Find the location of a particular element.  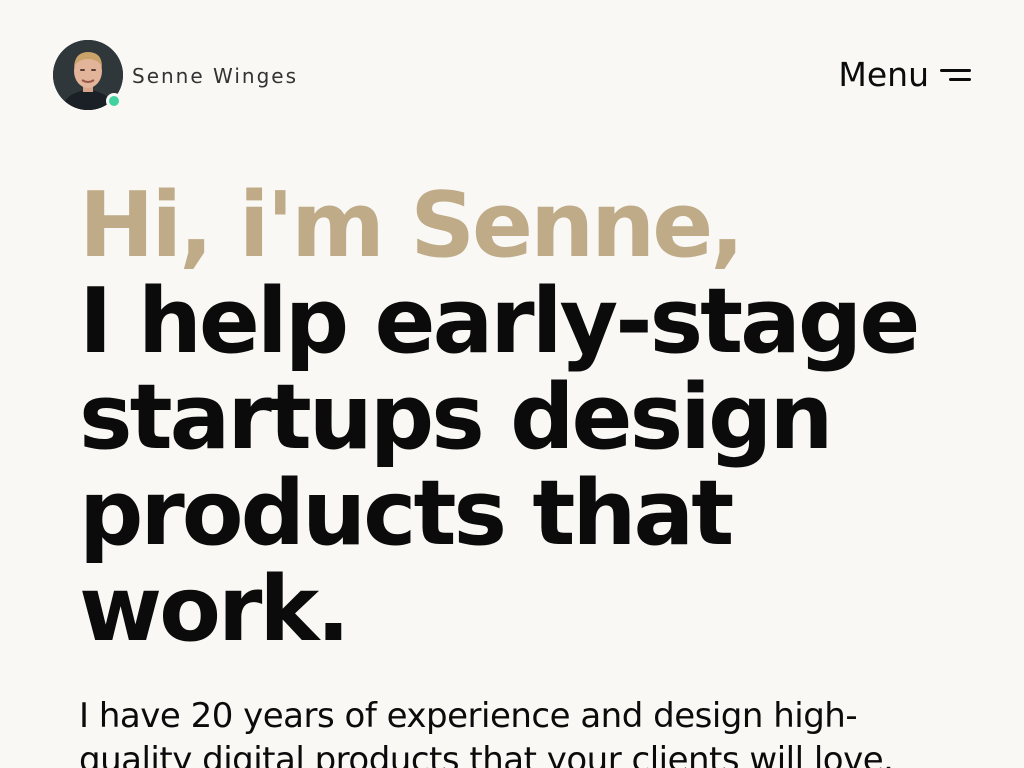

hamburger-menu-icon is located at coordinates (955, 75).